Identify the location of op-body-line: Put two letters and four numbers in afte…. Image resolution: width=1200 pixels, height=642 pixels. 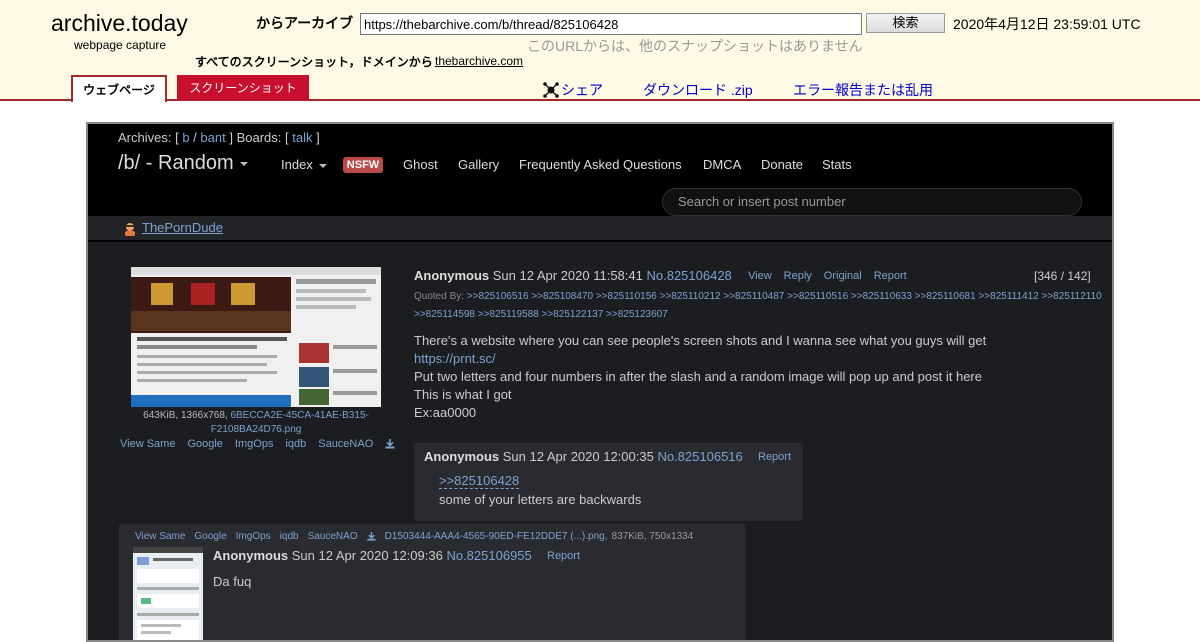
(698, 376).